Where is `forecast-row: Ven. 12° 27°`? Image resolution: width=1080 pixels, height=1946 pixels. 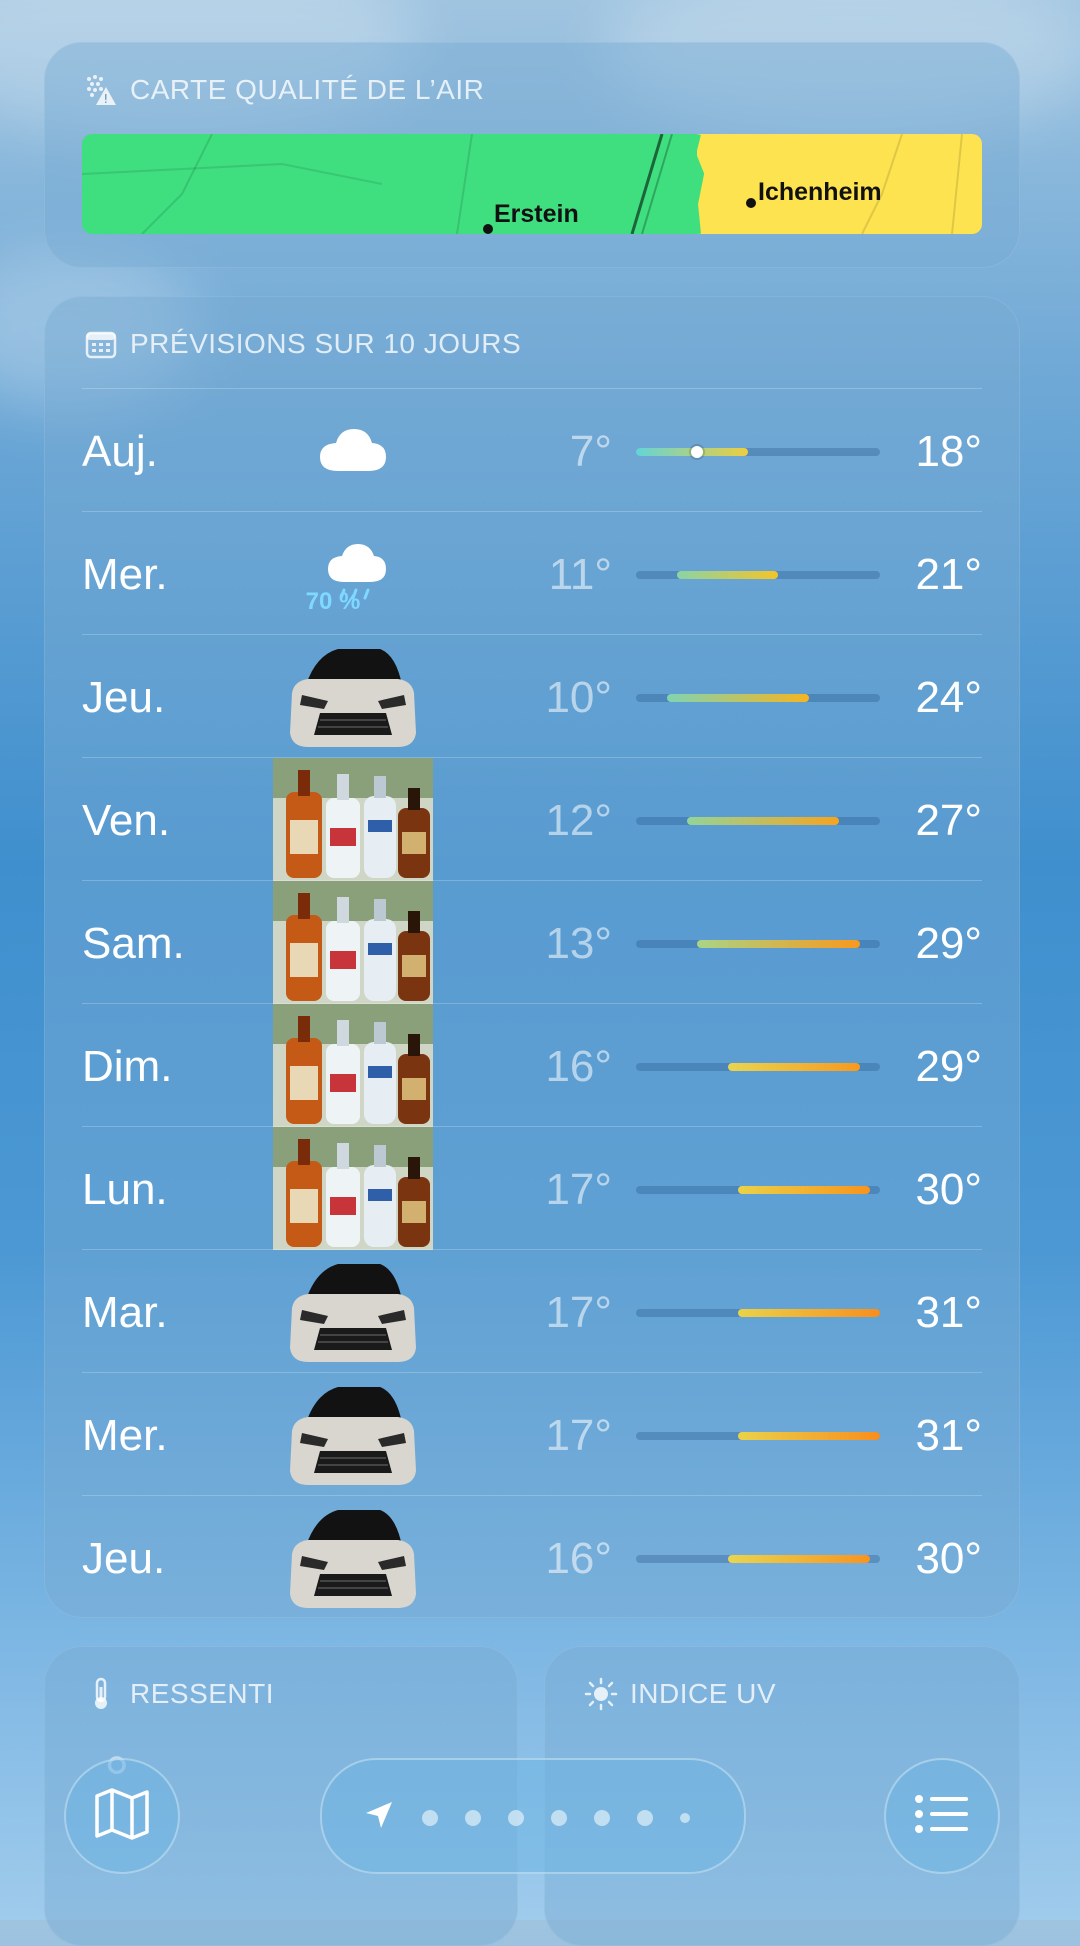
forecast-row: Ven. 12° 27° is located at coordinates (532, 819).